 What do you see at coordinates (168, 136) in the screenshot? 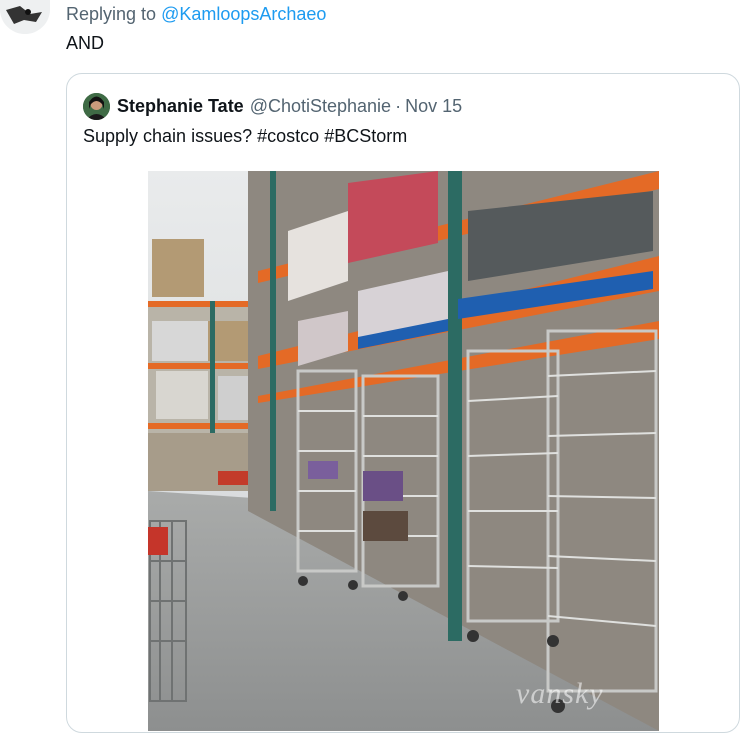
I see `quoted-text-prefix: Supply chain issues?` at bounding box center [168, 136].